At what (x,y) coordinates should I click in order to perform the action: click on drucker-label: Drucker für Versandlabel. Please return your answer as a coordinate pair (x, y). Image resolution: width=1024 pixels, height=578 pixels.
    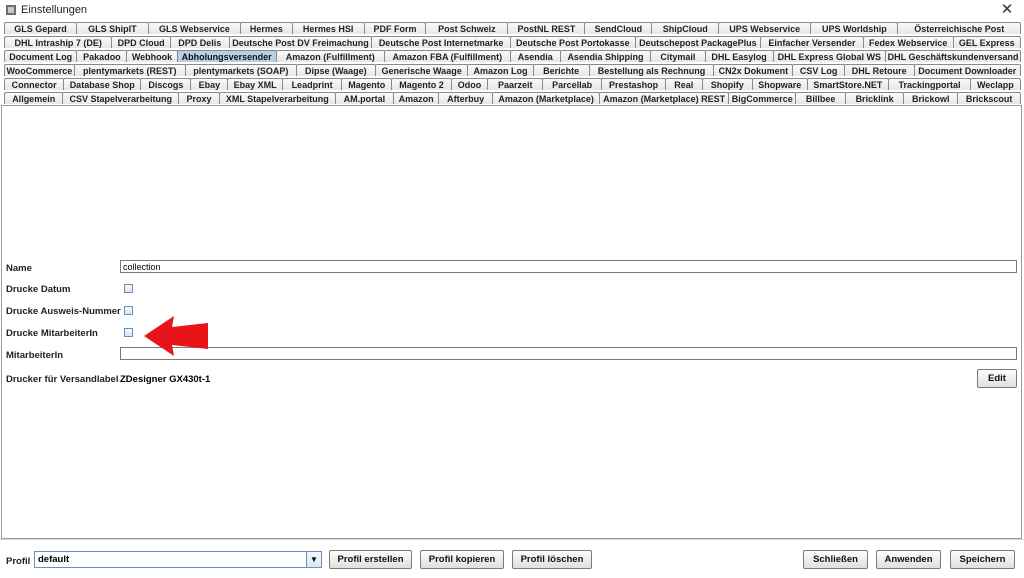
    Looking at the image, I should click on (62, 379).